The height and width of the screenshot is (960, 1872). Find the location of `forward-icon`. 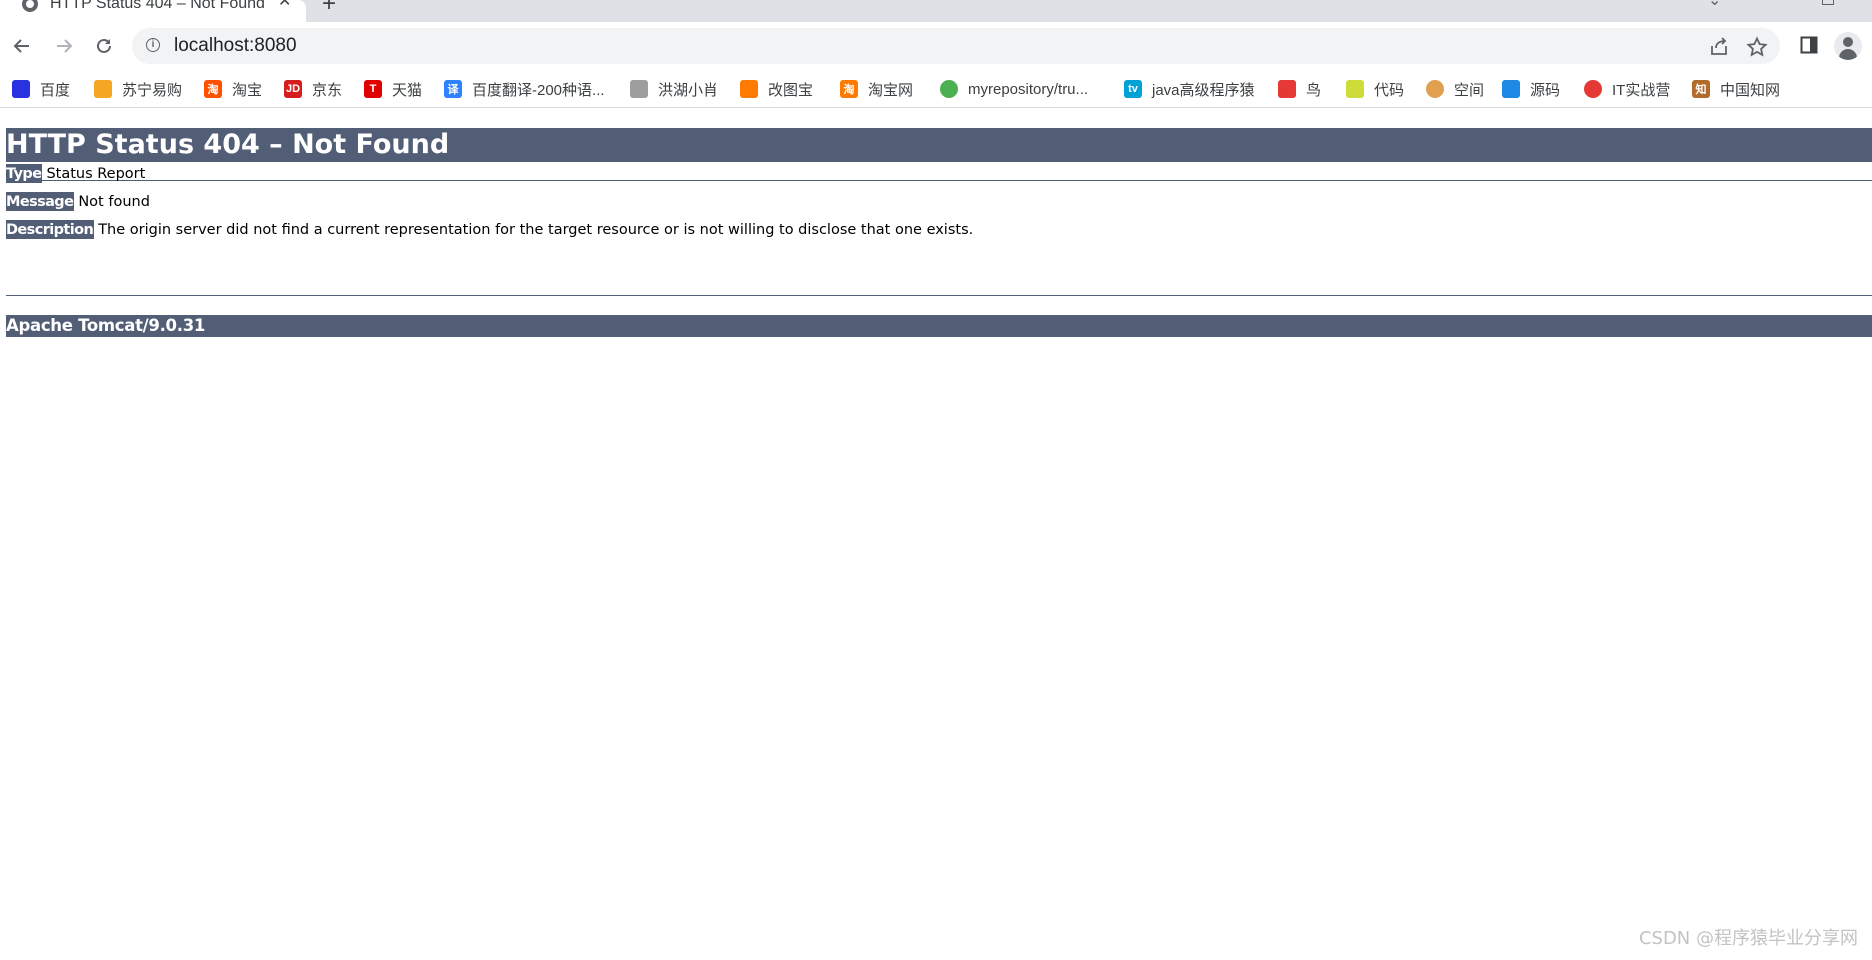

forward-icon is located at coordinates (65, 46).